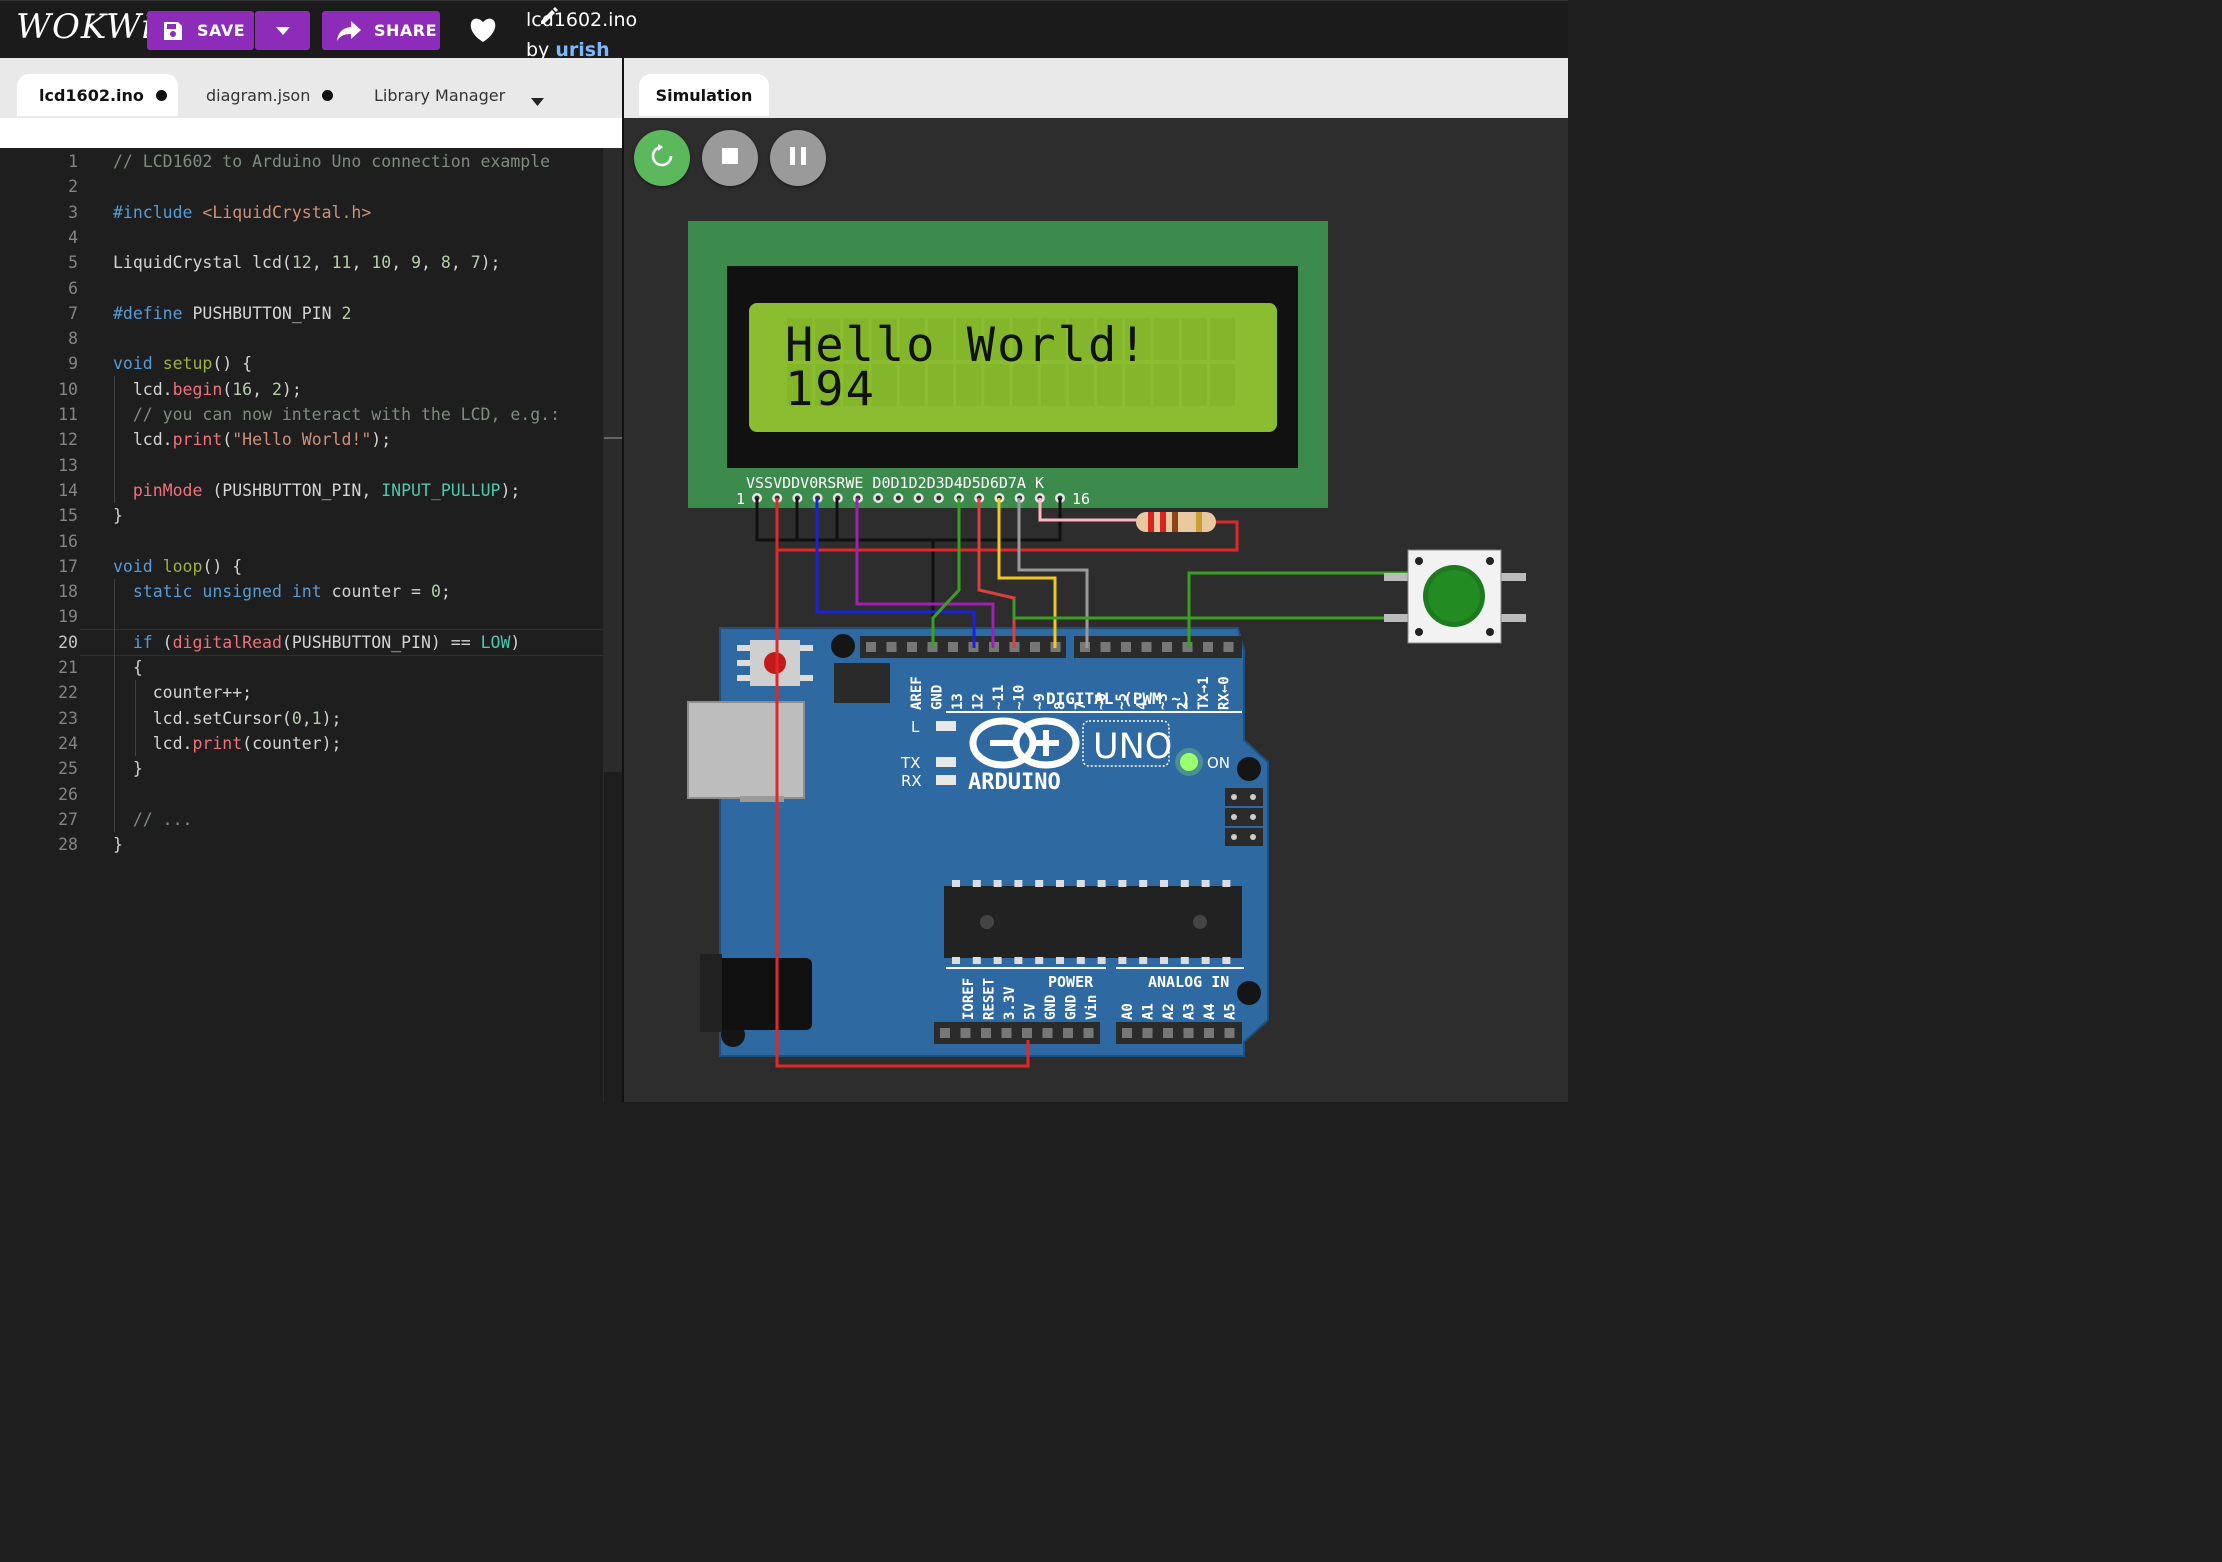  I want to click on pencil-icon, so click(549, 20).